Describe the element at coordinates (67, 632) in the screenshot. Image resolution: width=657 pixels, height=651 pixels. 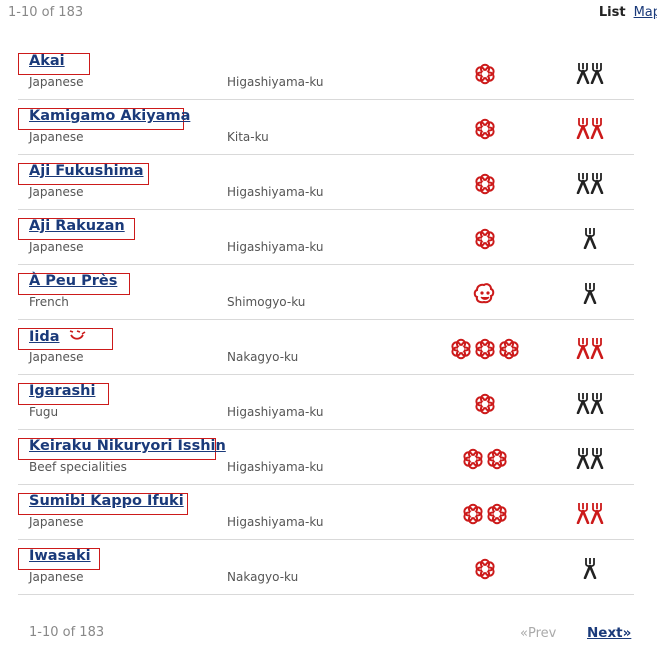
I see `result-count-bottom: 1-10 of 183` at that location.